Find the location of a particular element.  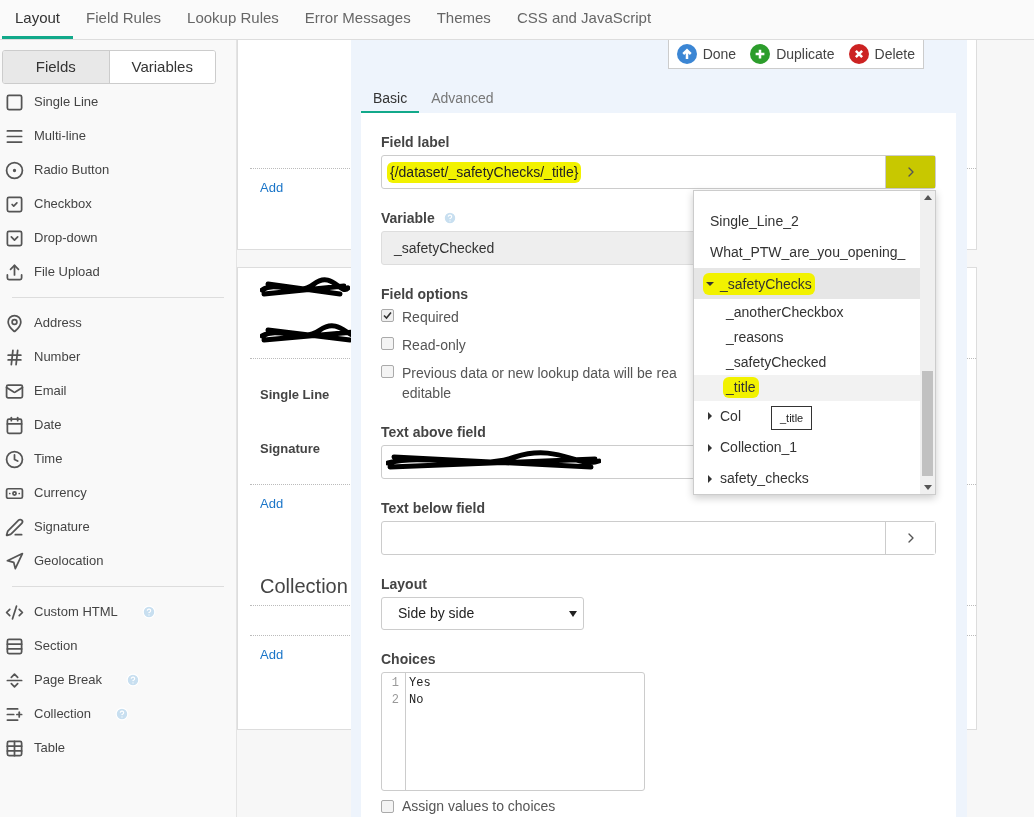

scroll-up-icon is located at coordinates (927, 197).